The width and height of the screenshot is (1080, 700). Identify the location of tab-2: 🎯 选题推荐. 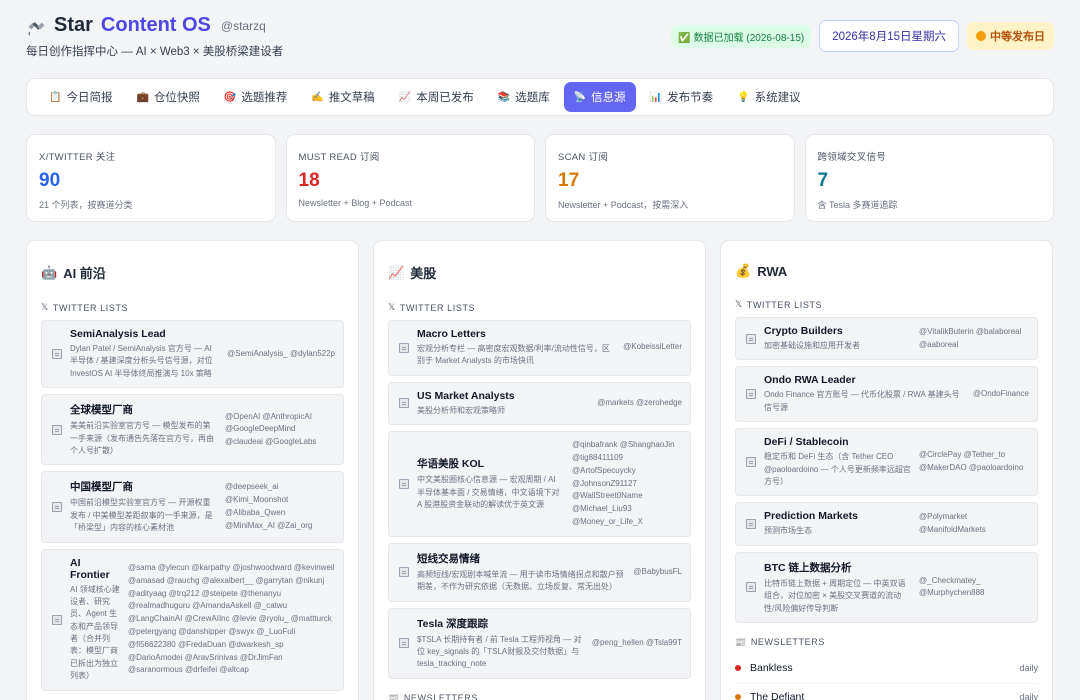
(255, 97).